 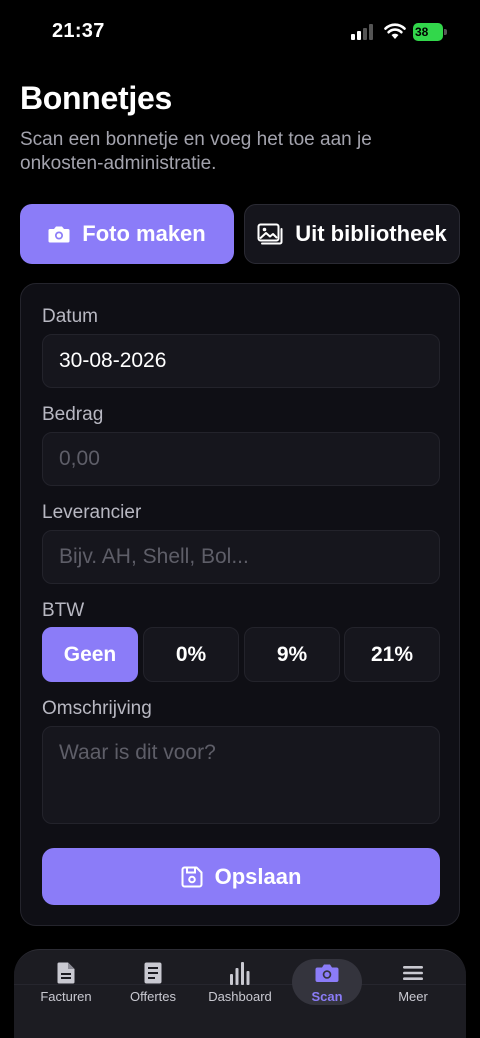 What do you see at coordinates (371, 233) in the screenshot?
I see `from-library-label: Uit bibliotheek` at bounding box center [371, 233].